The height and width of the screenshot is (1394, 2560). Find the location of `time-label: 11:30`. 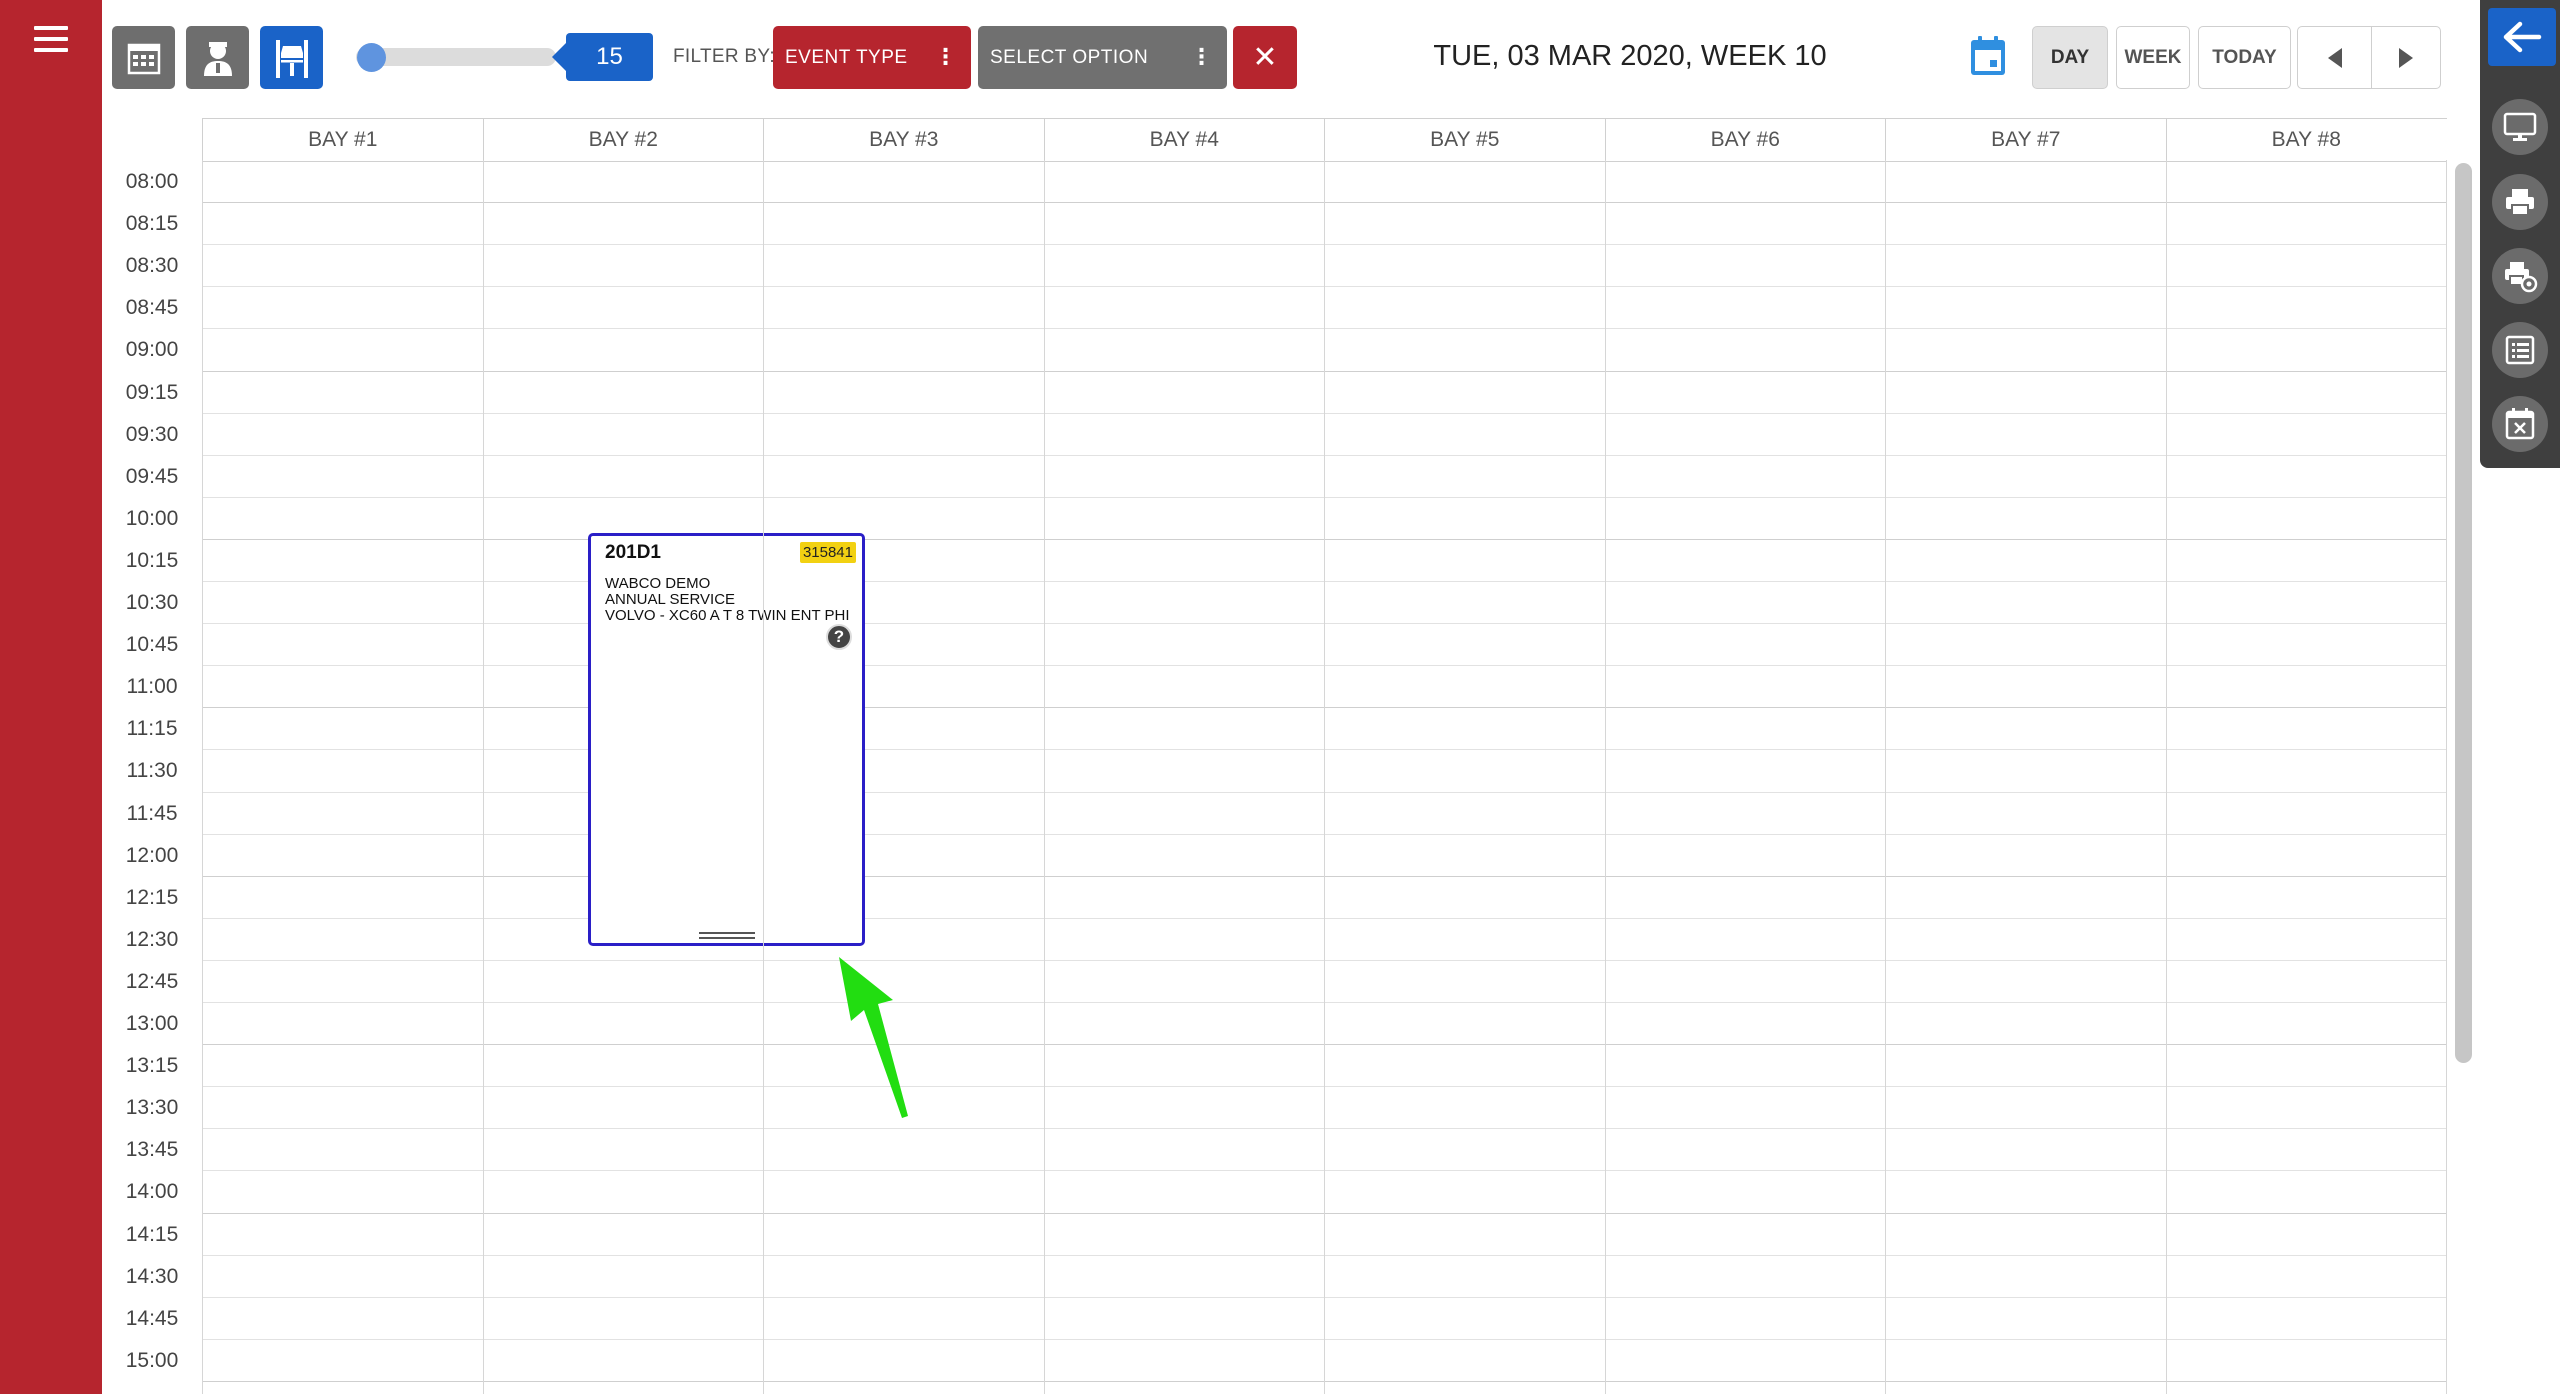

time-label: 11:30 is located at coordinates (152, 771).